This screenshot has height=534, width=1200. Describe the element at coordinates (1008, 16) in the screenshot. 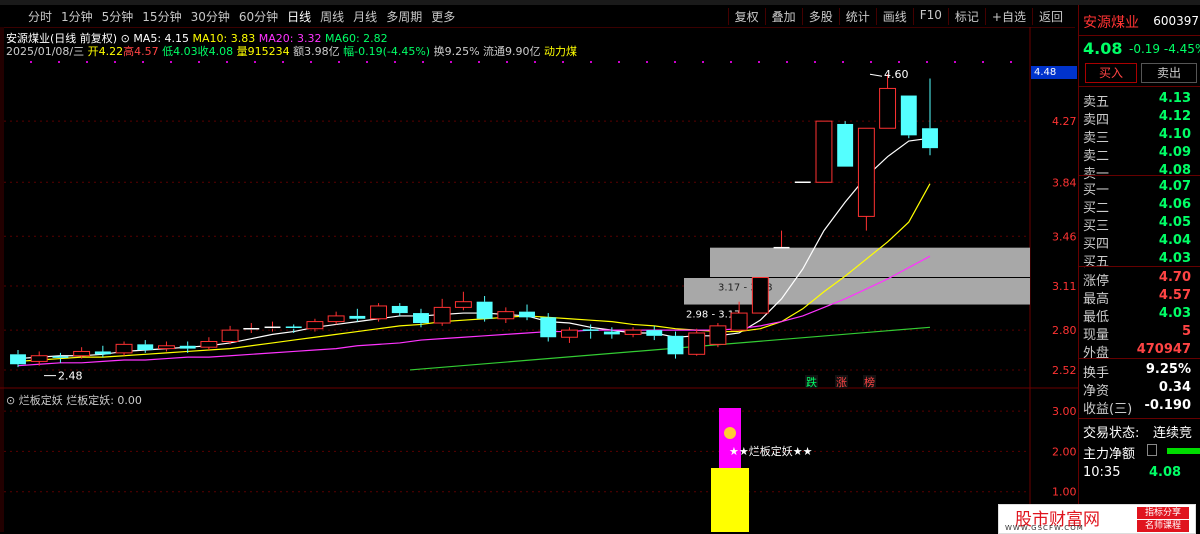

I see `tool-button-7: +自选` at that location.